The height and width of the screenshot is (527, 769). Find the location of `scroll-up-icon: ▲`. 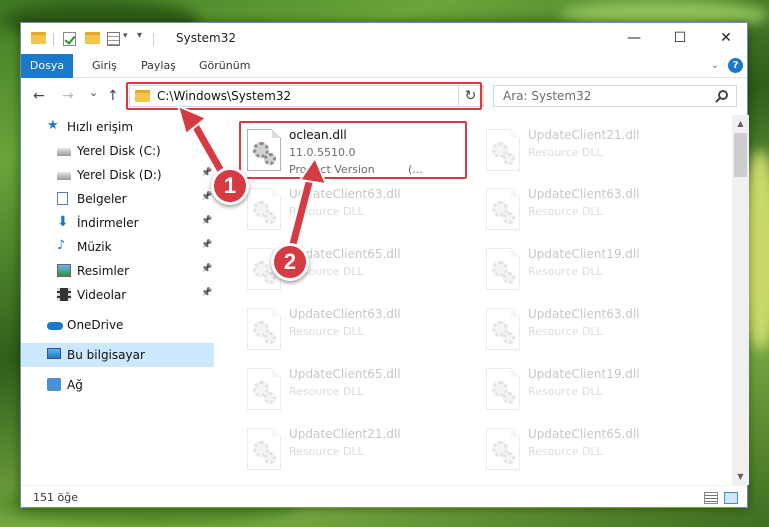

scroll-up-icon: ▲ is located at coordinates (740, 123).